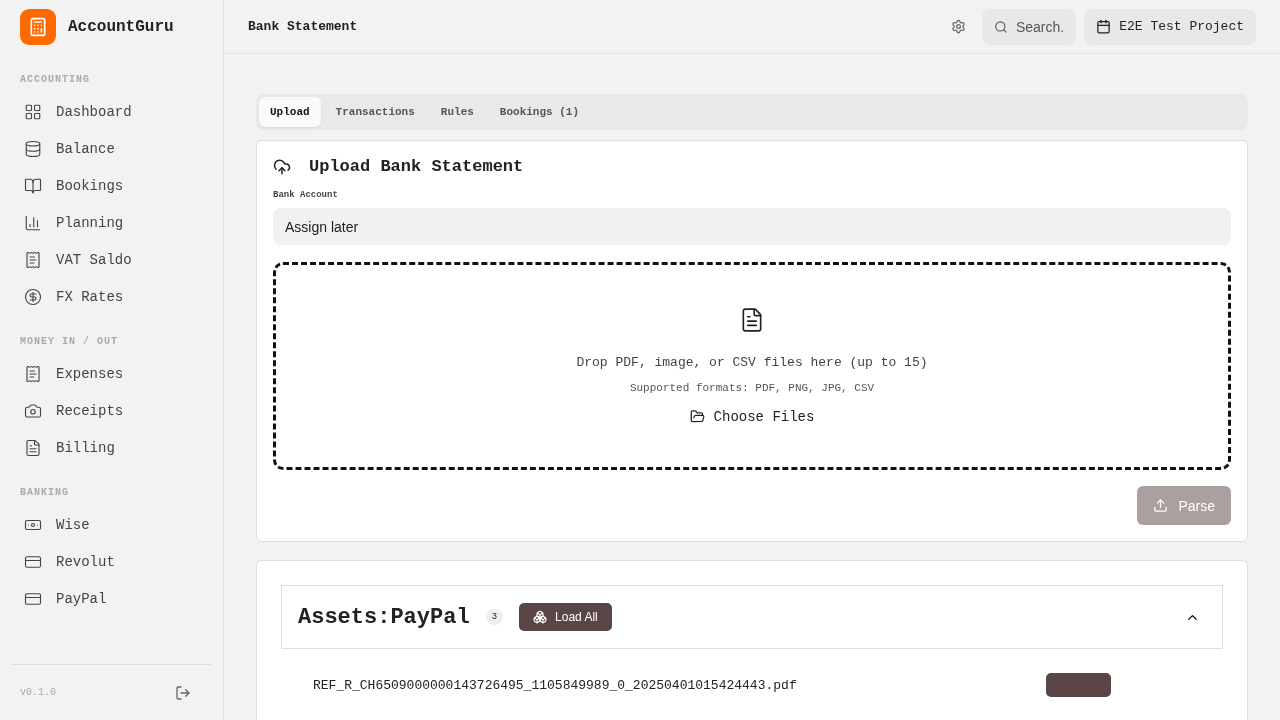 This screenshot has width=1280, height=720. I want to click on search-field: Search., so click(1029, 26).